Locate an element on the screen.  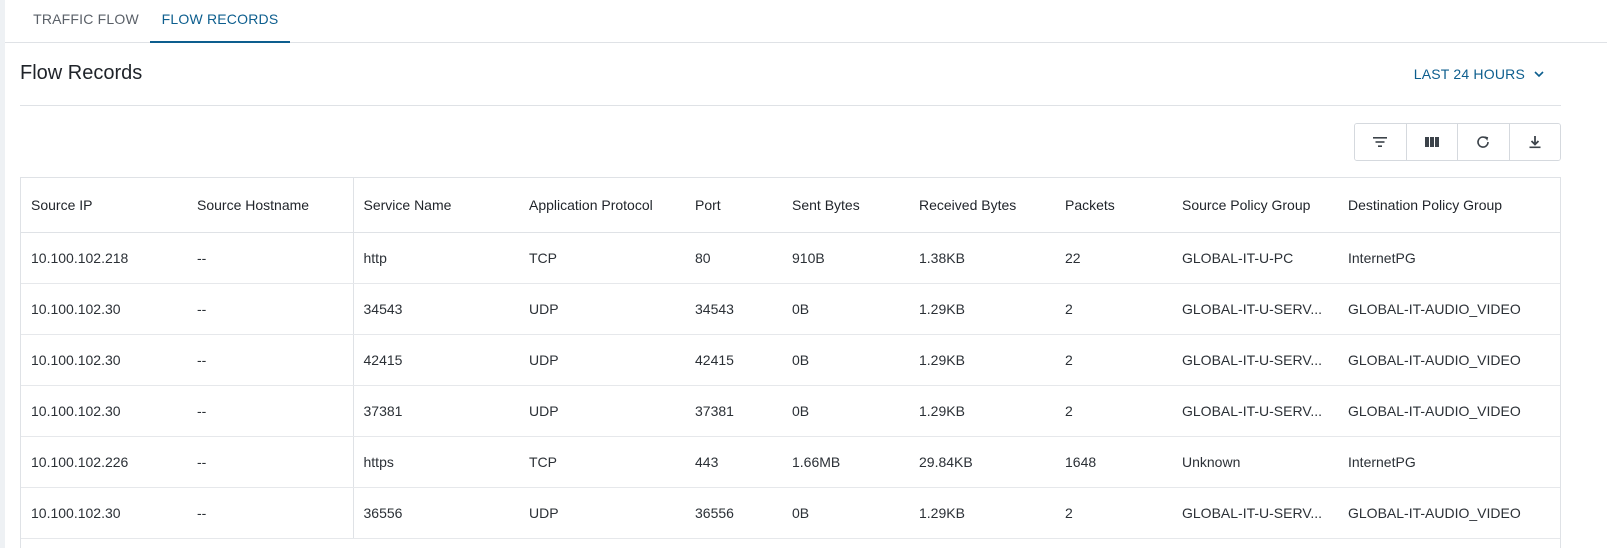
table-cell: 10.100.102.226 is located at coordinates (104, 462).